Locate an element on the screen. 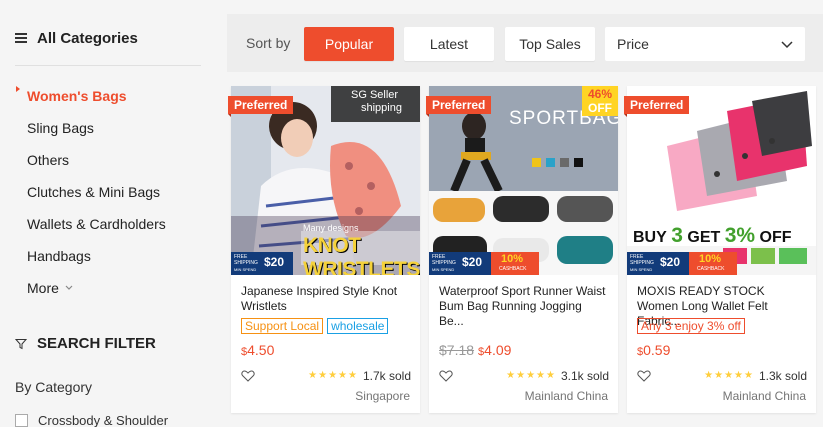 The height and width of the screenshot is (427, 823). rating-row: ★ ★ ★ ★ ★ 1.3k sold is located at coordinates (722, 376).